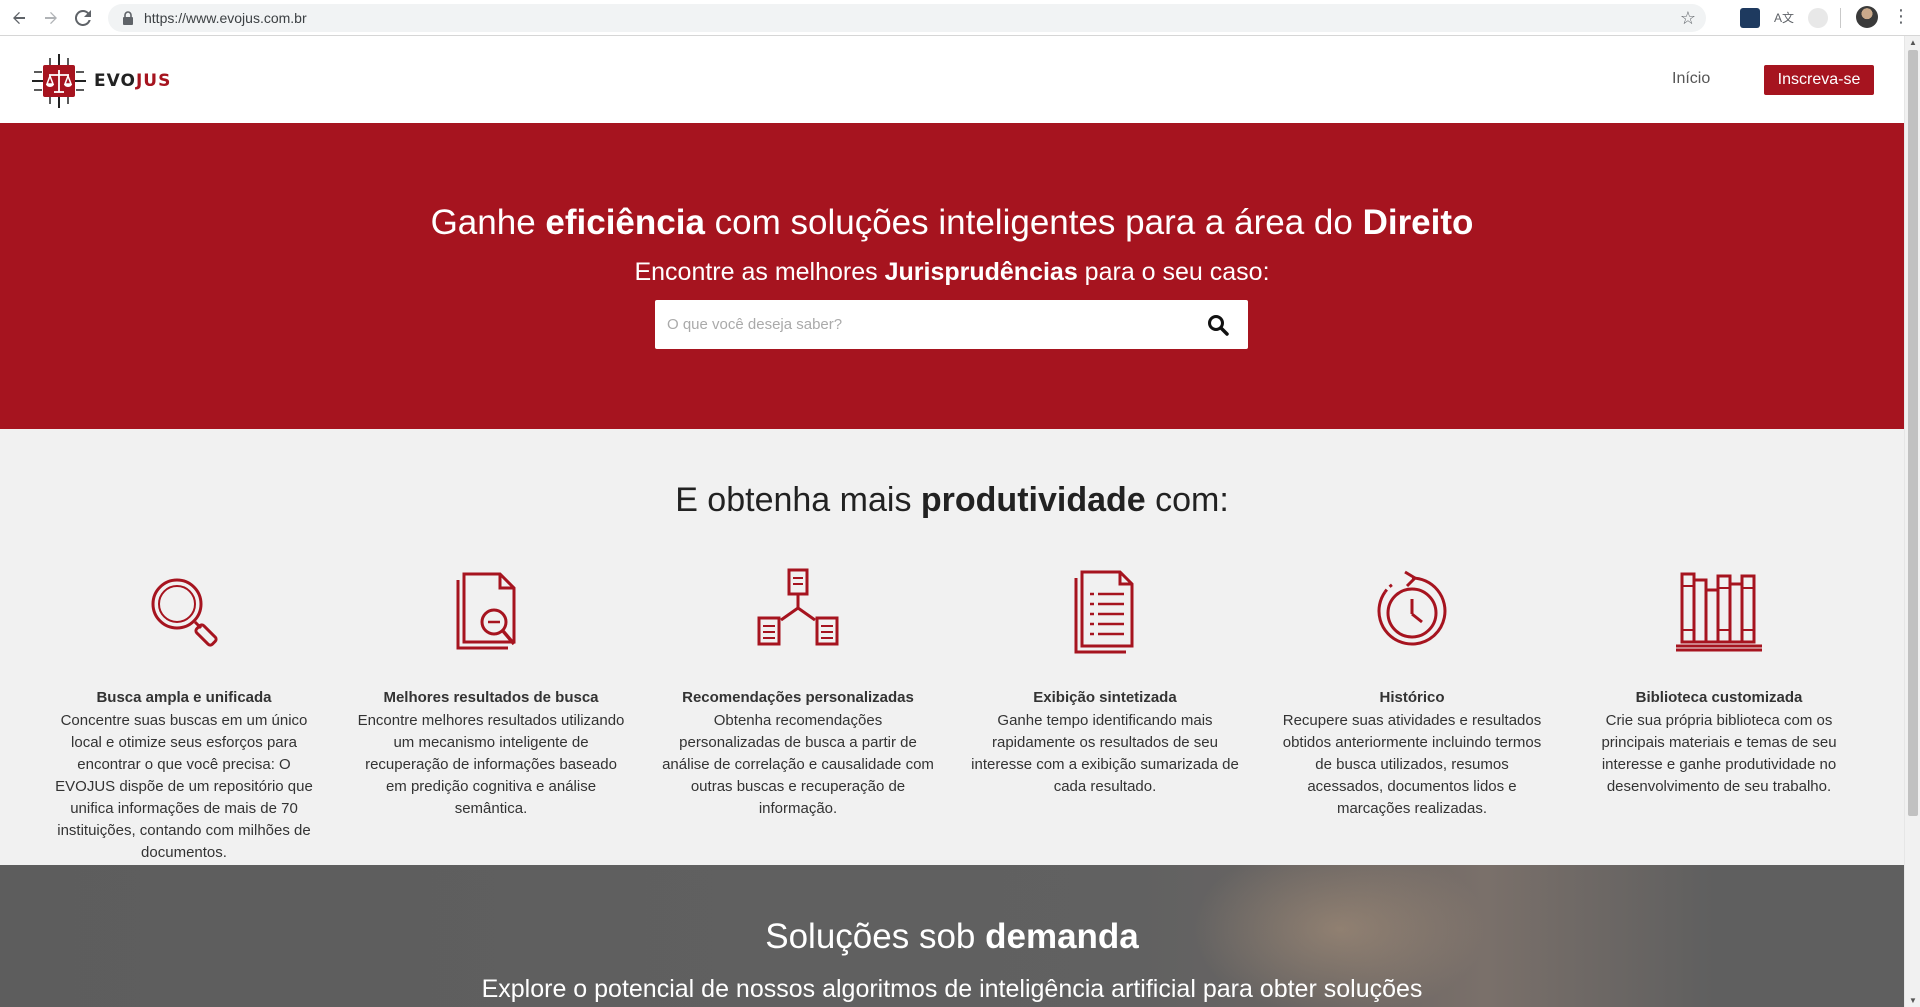 The image size is (1920, 1007). Describe the element at coordinates (1901, 16) in the screenshot. I see `browser-menu-icon: ⋮` at that location.